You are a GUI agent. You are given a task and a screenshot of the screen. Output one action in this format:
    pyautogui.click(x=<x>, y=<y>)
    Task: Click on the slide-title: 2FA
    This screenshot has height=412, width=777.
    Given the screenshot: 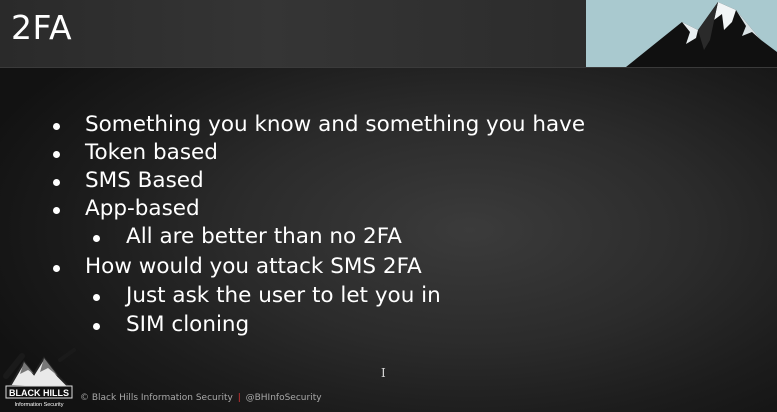 What is the action you would take?
    pyautogui.click(x=42, y=27)
    